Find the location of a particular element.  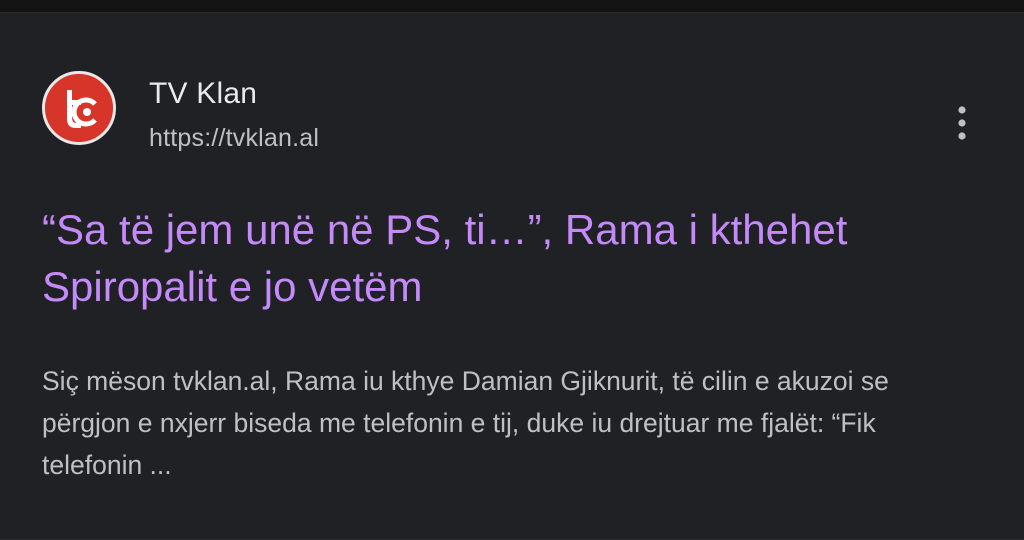

site-url: https://tvklan.al is located at coordinates (234, 138).